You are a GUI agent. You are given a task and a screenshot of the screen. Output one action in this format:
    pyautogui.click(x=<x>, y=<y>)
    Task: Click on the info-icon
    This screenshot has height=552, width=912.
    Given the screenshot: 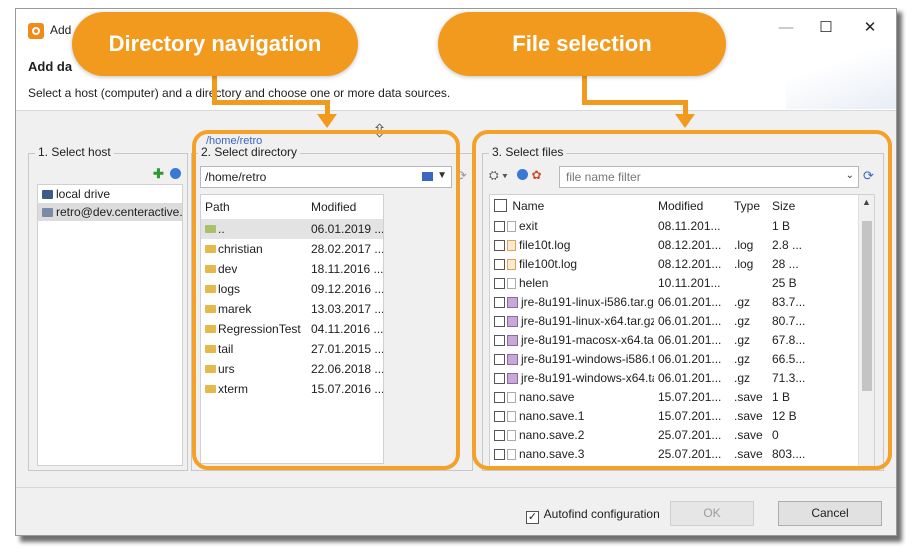 What is the action you would take?
    pyautogui.click(x=175, y=173)
    